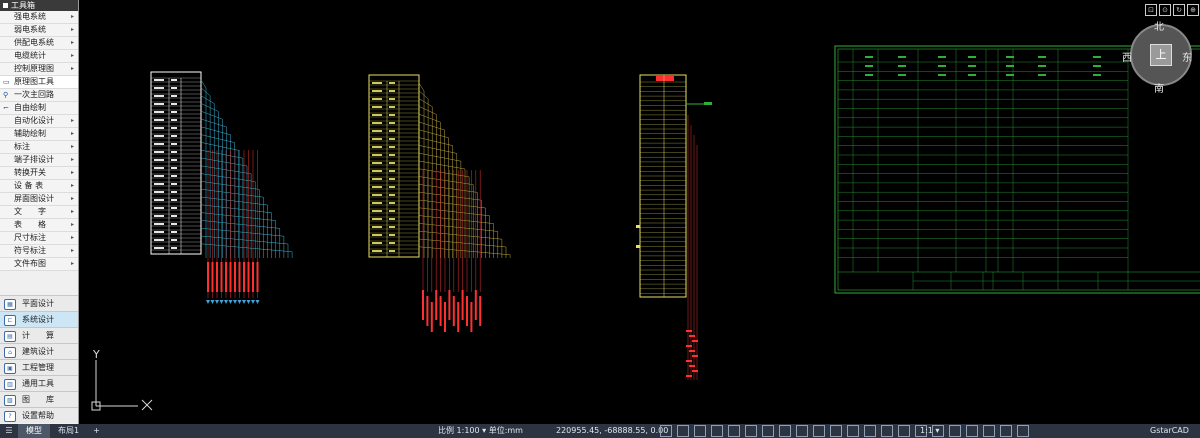  What do you see at coordinates (39, 108) in the screenshot?
I see `toolbox-menu-item: ⌐ 自由绘制` at bounding box center [39, 108].